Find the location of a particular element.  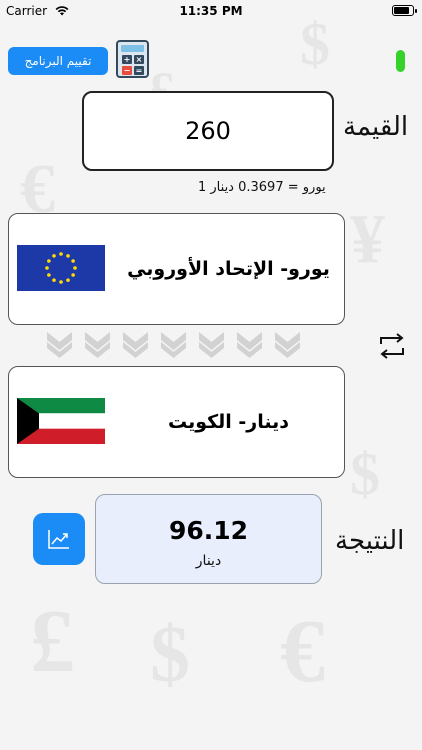

trend-chart-icon is located at coordinates (58, 539).